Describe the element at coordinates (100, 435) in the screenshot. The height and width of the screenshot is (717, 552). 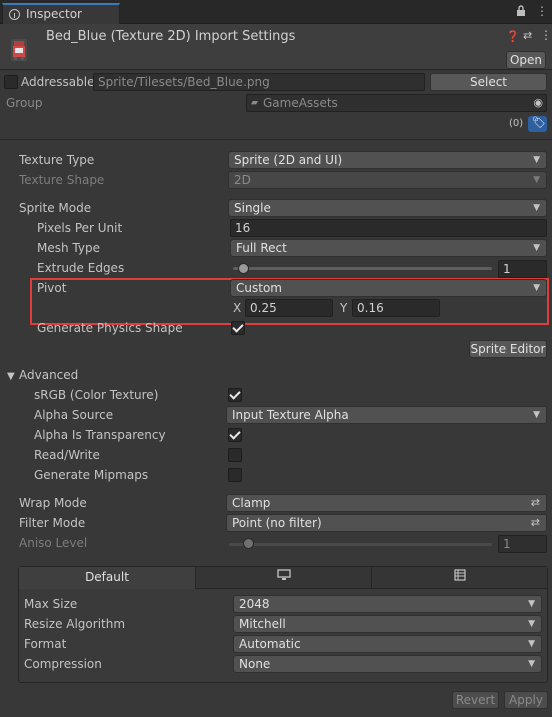
I see `alpha-transparency-label: Alpha Is Transparency` at that location.